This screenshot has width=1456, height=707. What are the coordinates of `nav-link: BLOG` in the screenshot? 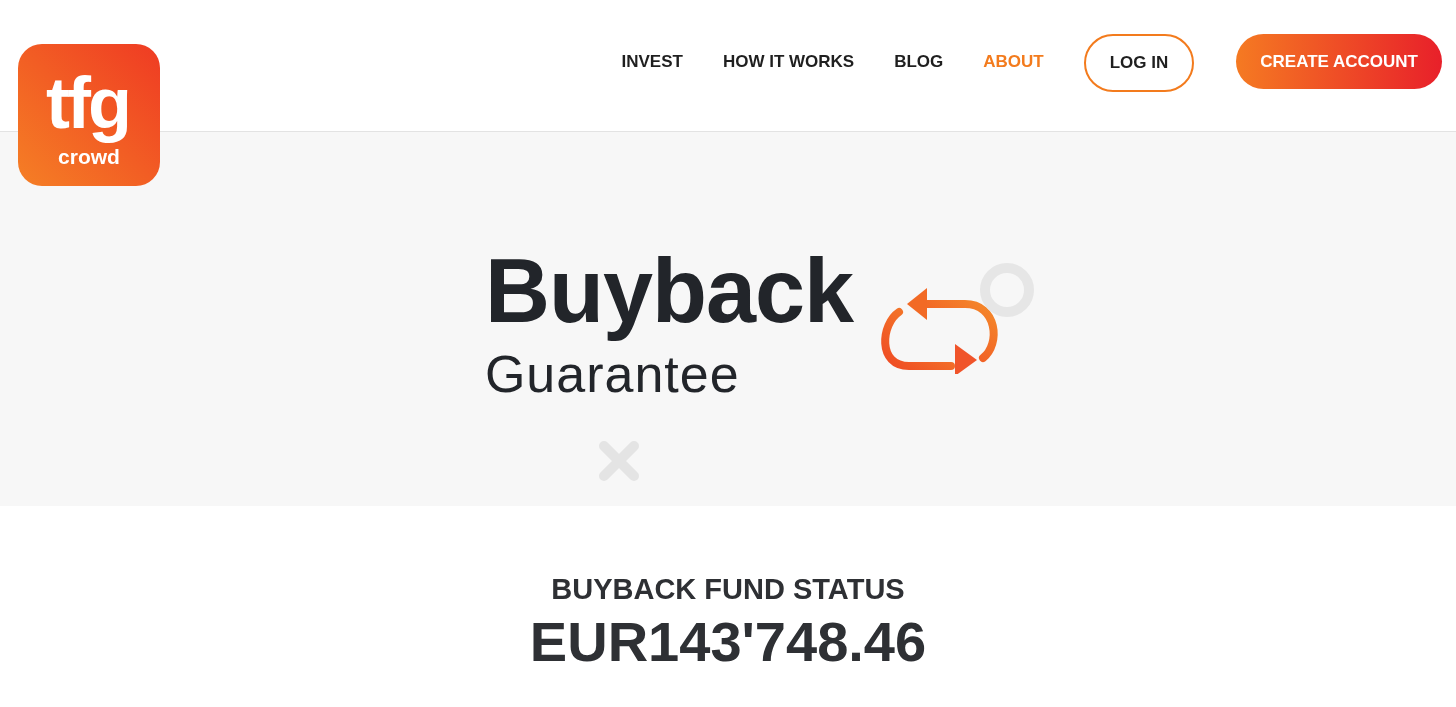 It's located at (919, 62).